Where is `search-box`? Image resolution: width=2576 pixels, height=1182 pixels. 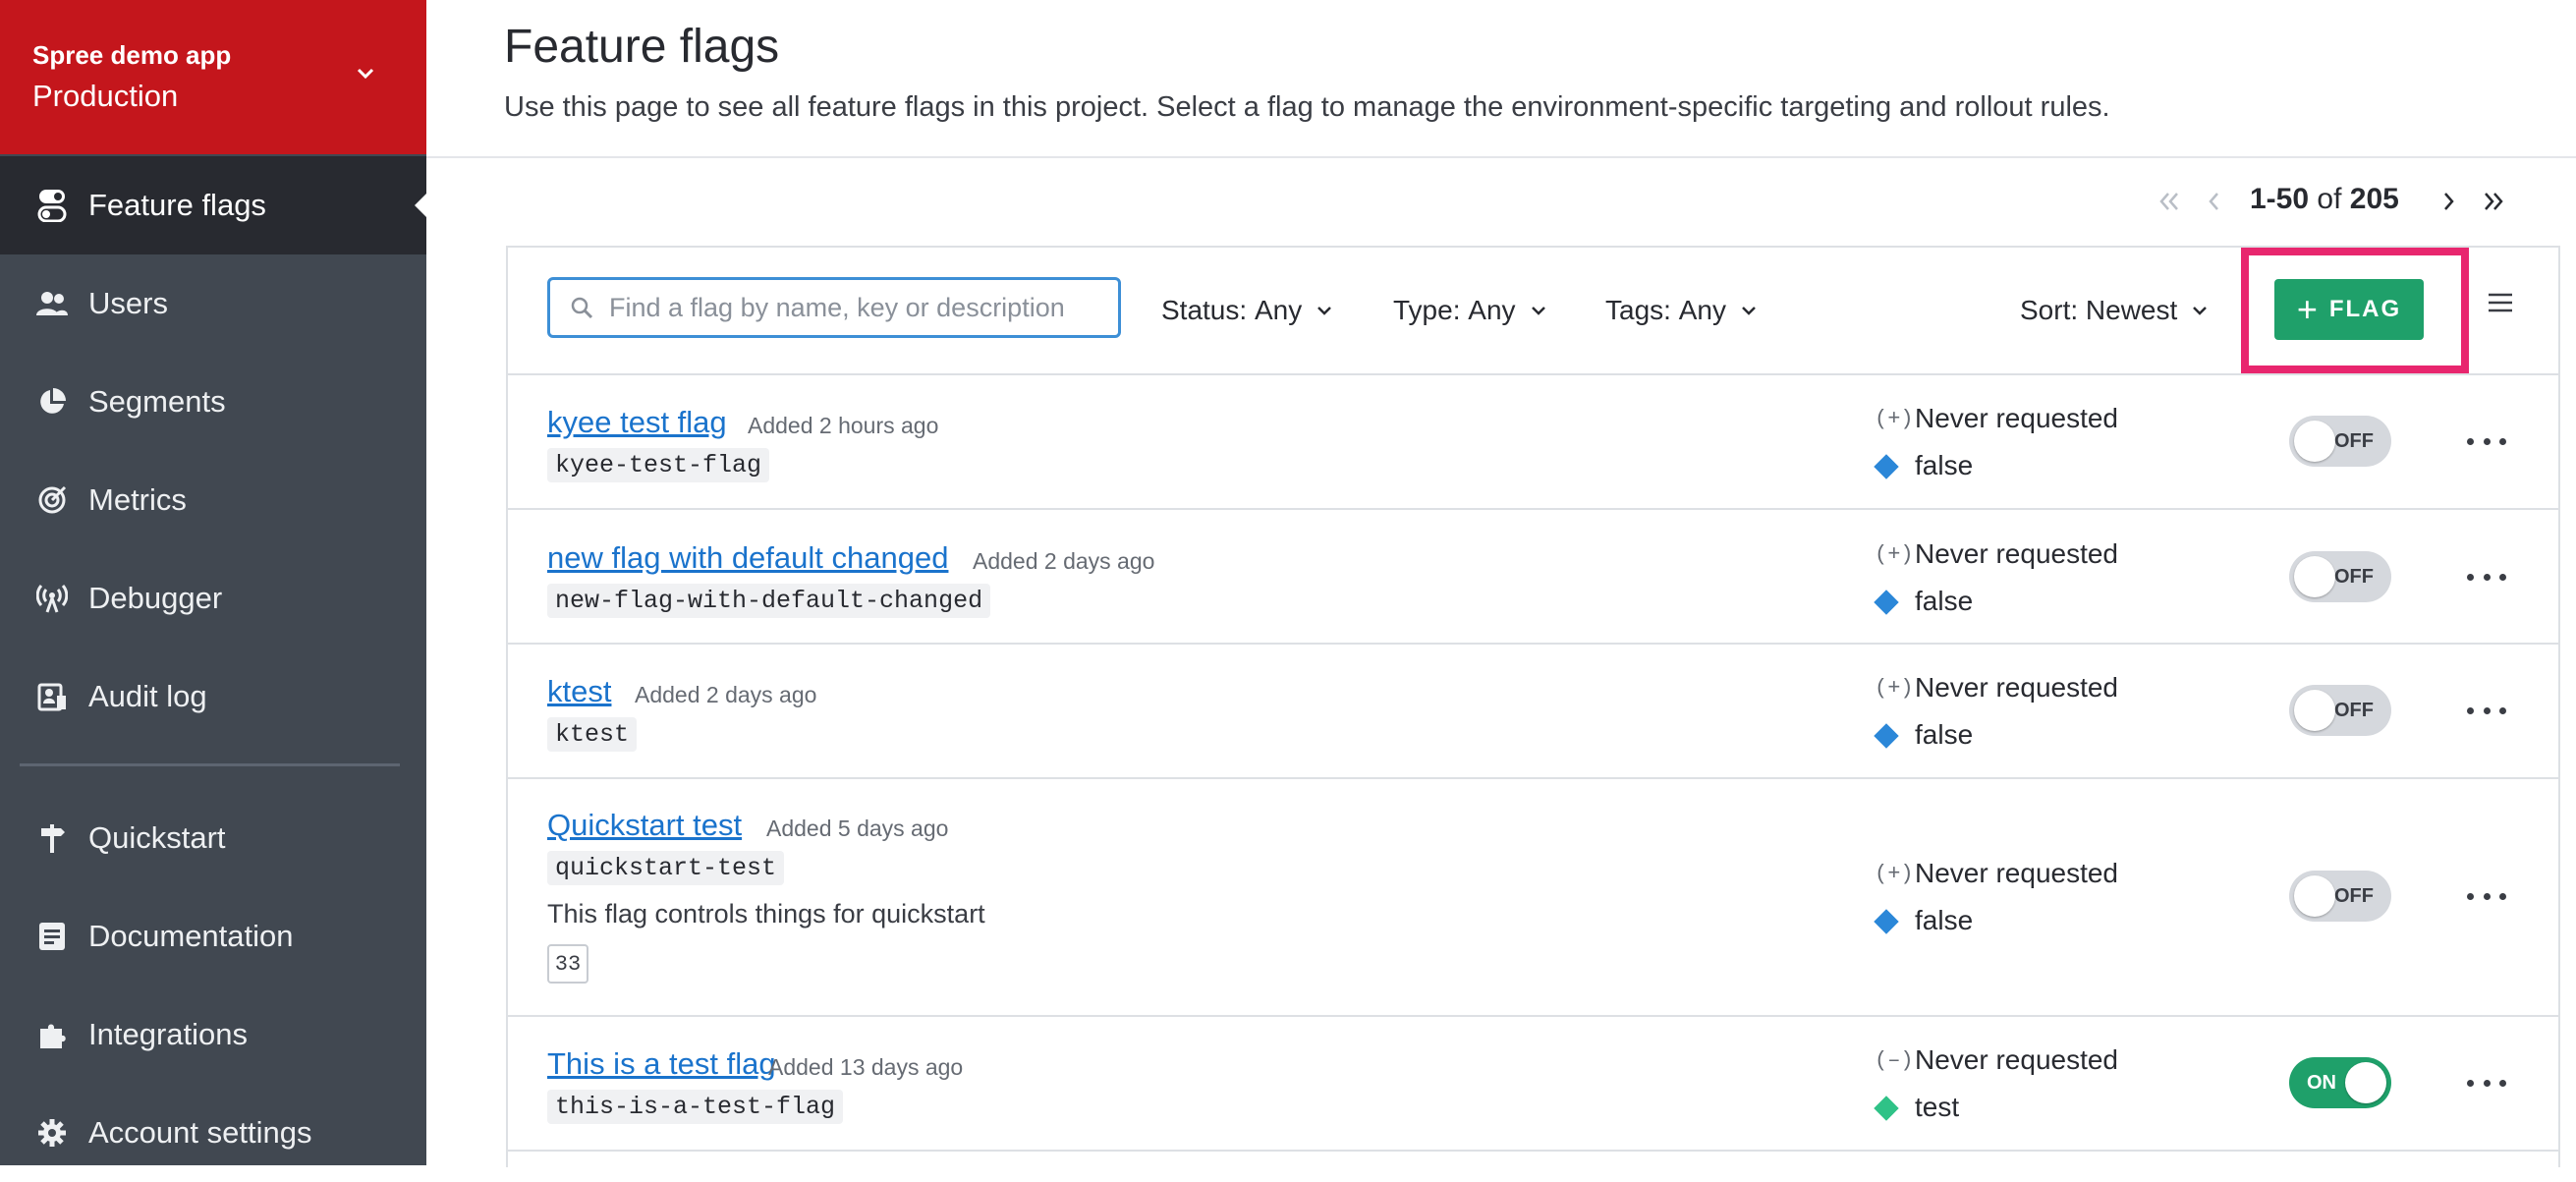 search-box is located at coordinates (834, 307).